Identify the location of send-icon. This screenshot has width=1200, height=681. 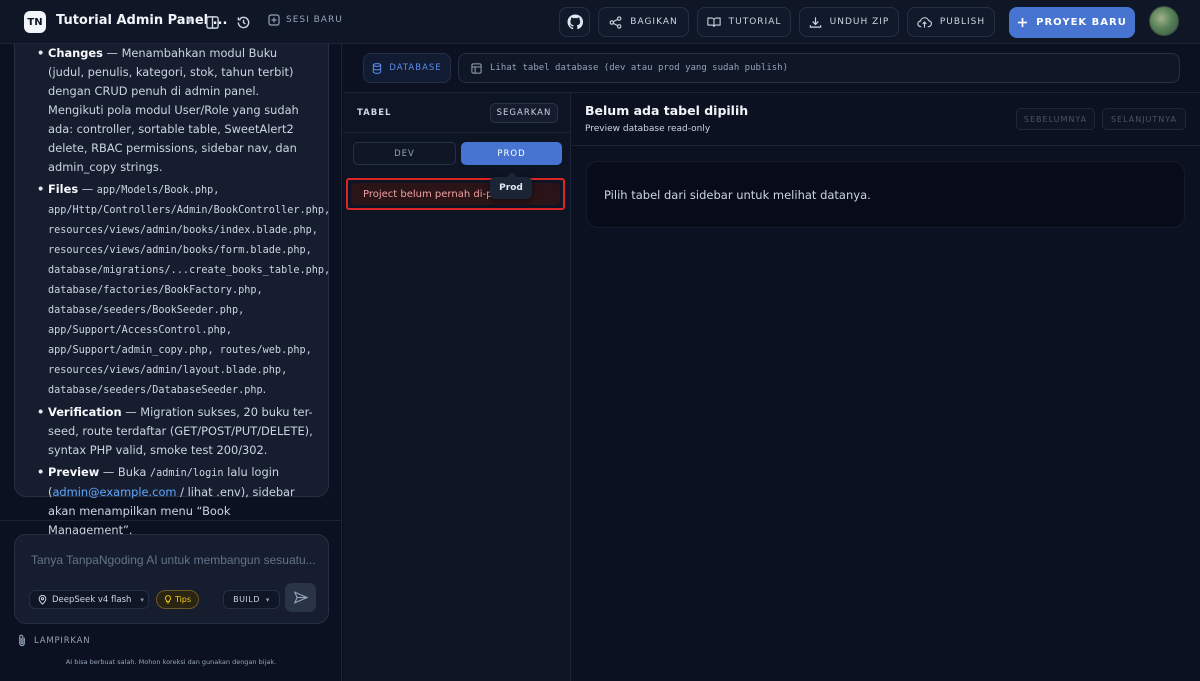
(300, 597).